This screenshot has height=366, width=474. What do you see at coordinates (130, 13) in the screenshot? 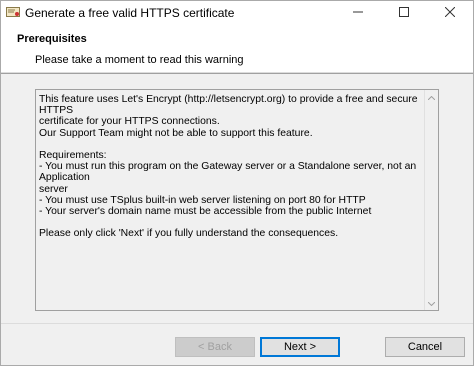
I see `window-title: Generate a free valid HTTPS certificate` at bounding box center [130, 13].